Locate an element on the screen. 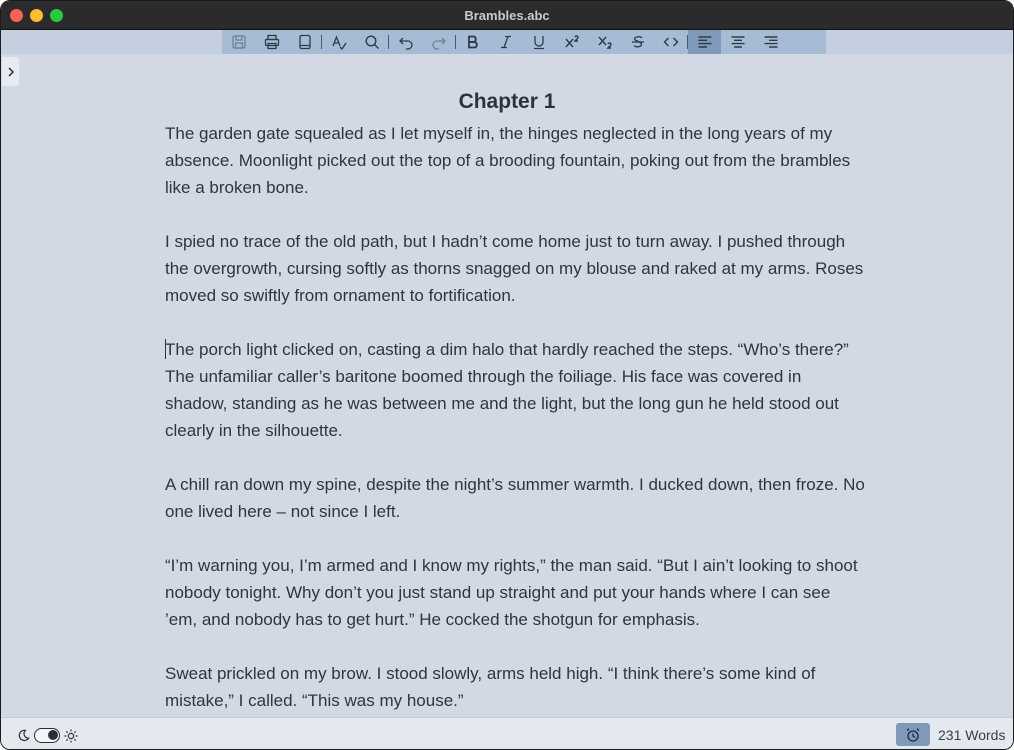 The image size is (1014, 750). search-icon is located at coordinates (371, 42).